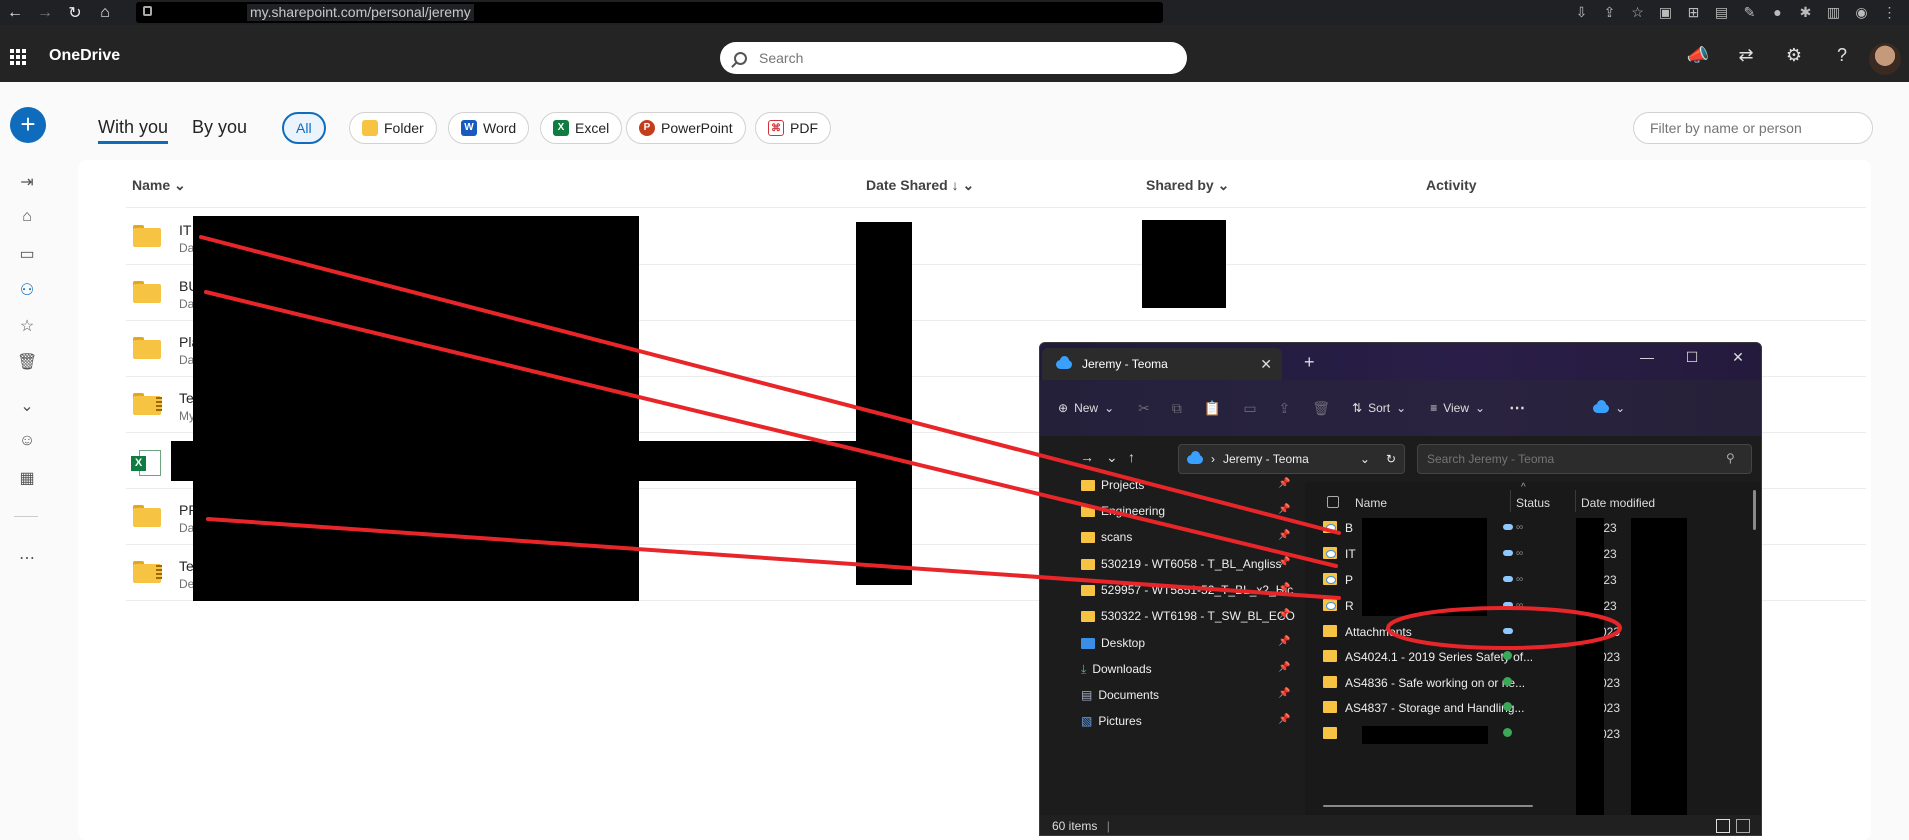 Image resolution: width=1909 pixels, height=840 pixels. Describe the element at coordinates (773, 558) in the screenshot. I see `annotation-arrow-line` at that location.